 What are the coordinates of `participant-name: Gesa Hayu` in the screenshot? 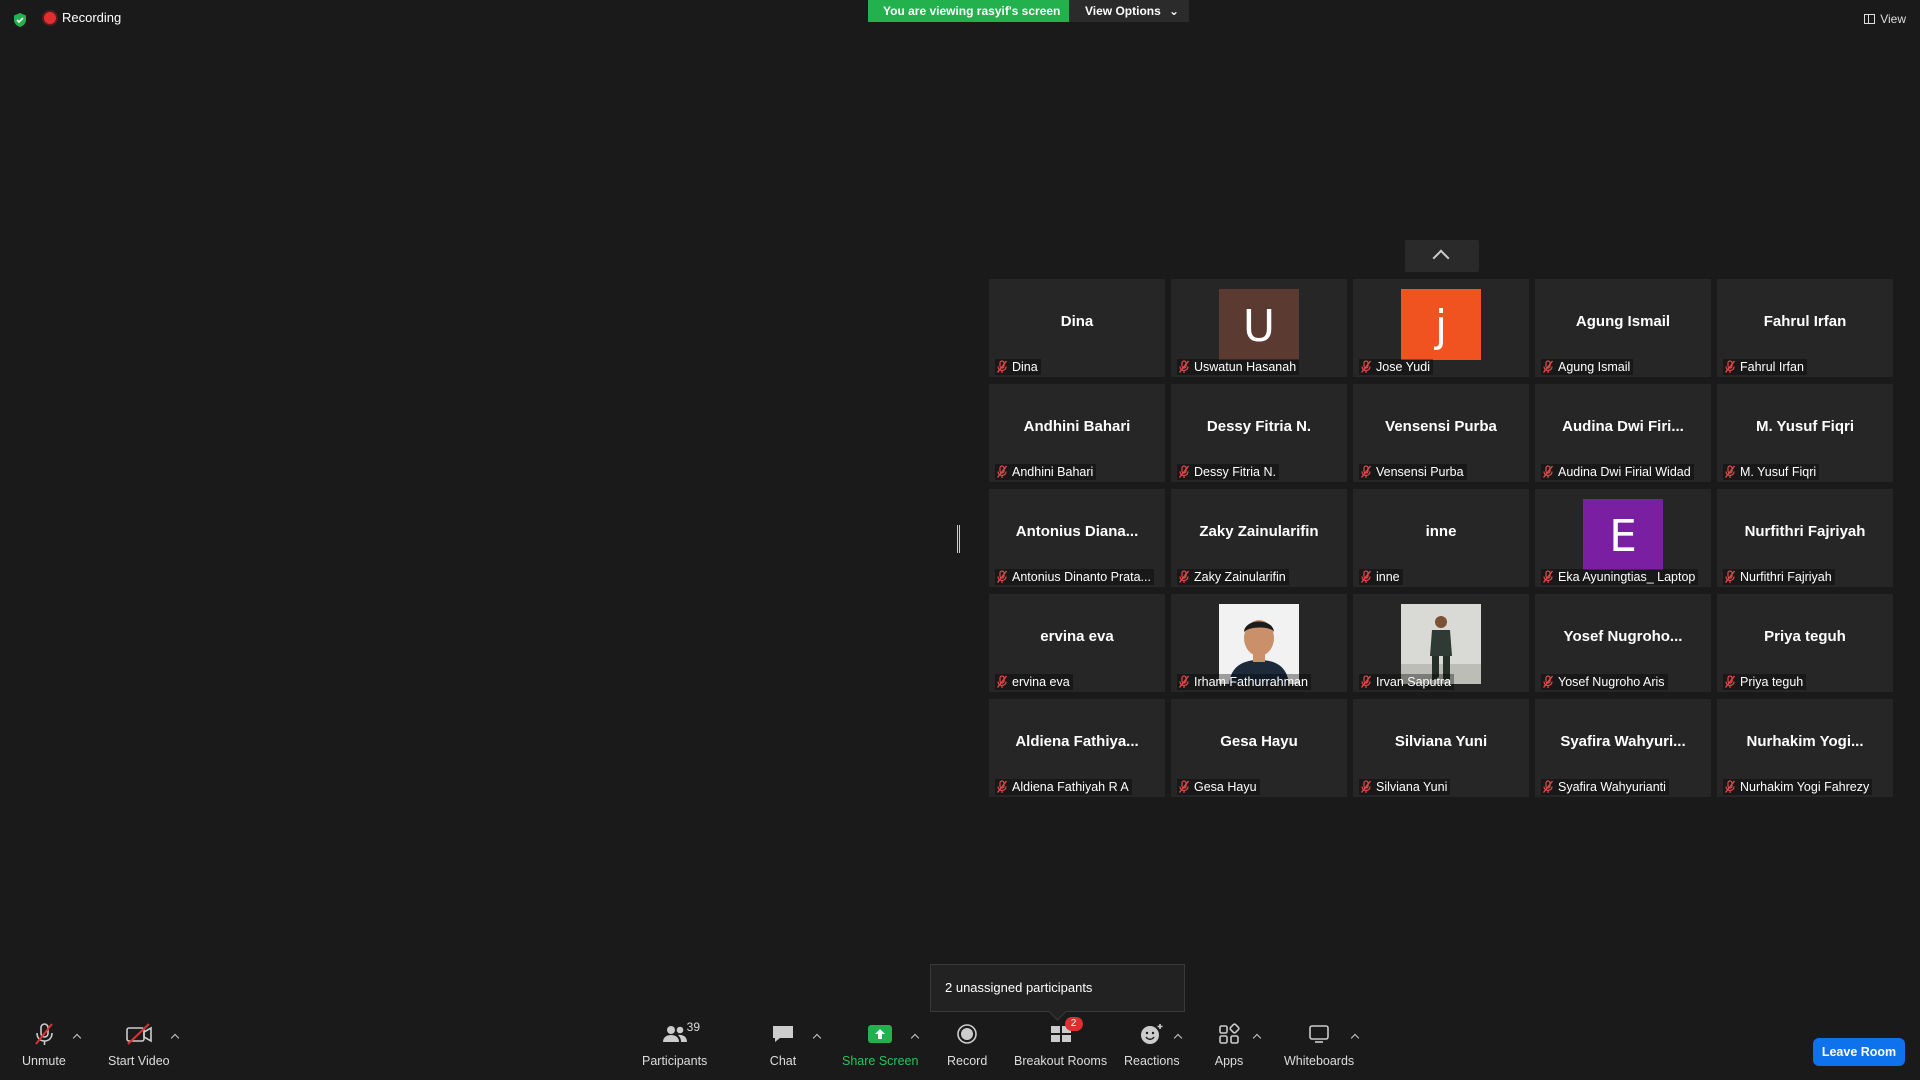 It's located at (1225, 787).